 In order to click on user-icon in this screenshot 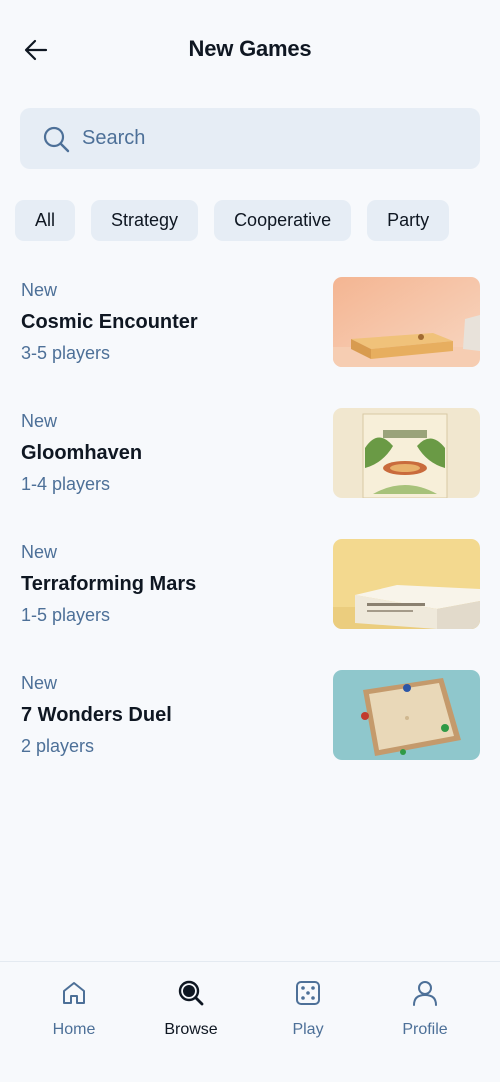, I will do `click(425, 993)`.